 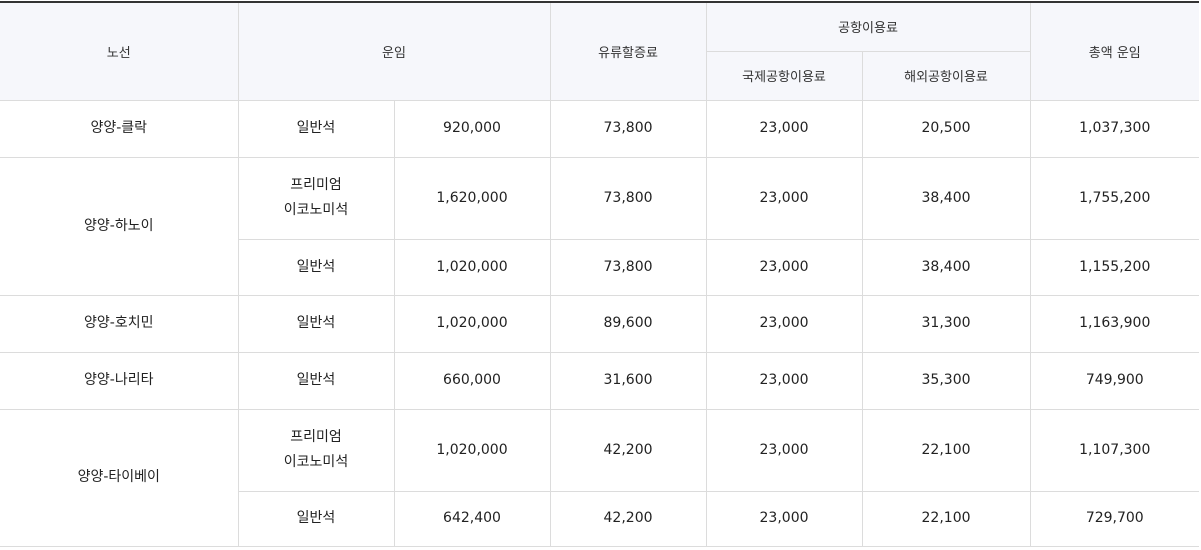 I want to click on fare-value: 660,000, so click(x=472, y=380).